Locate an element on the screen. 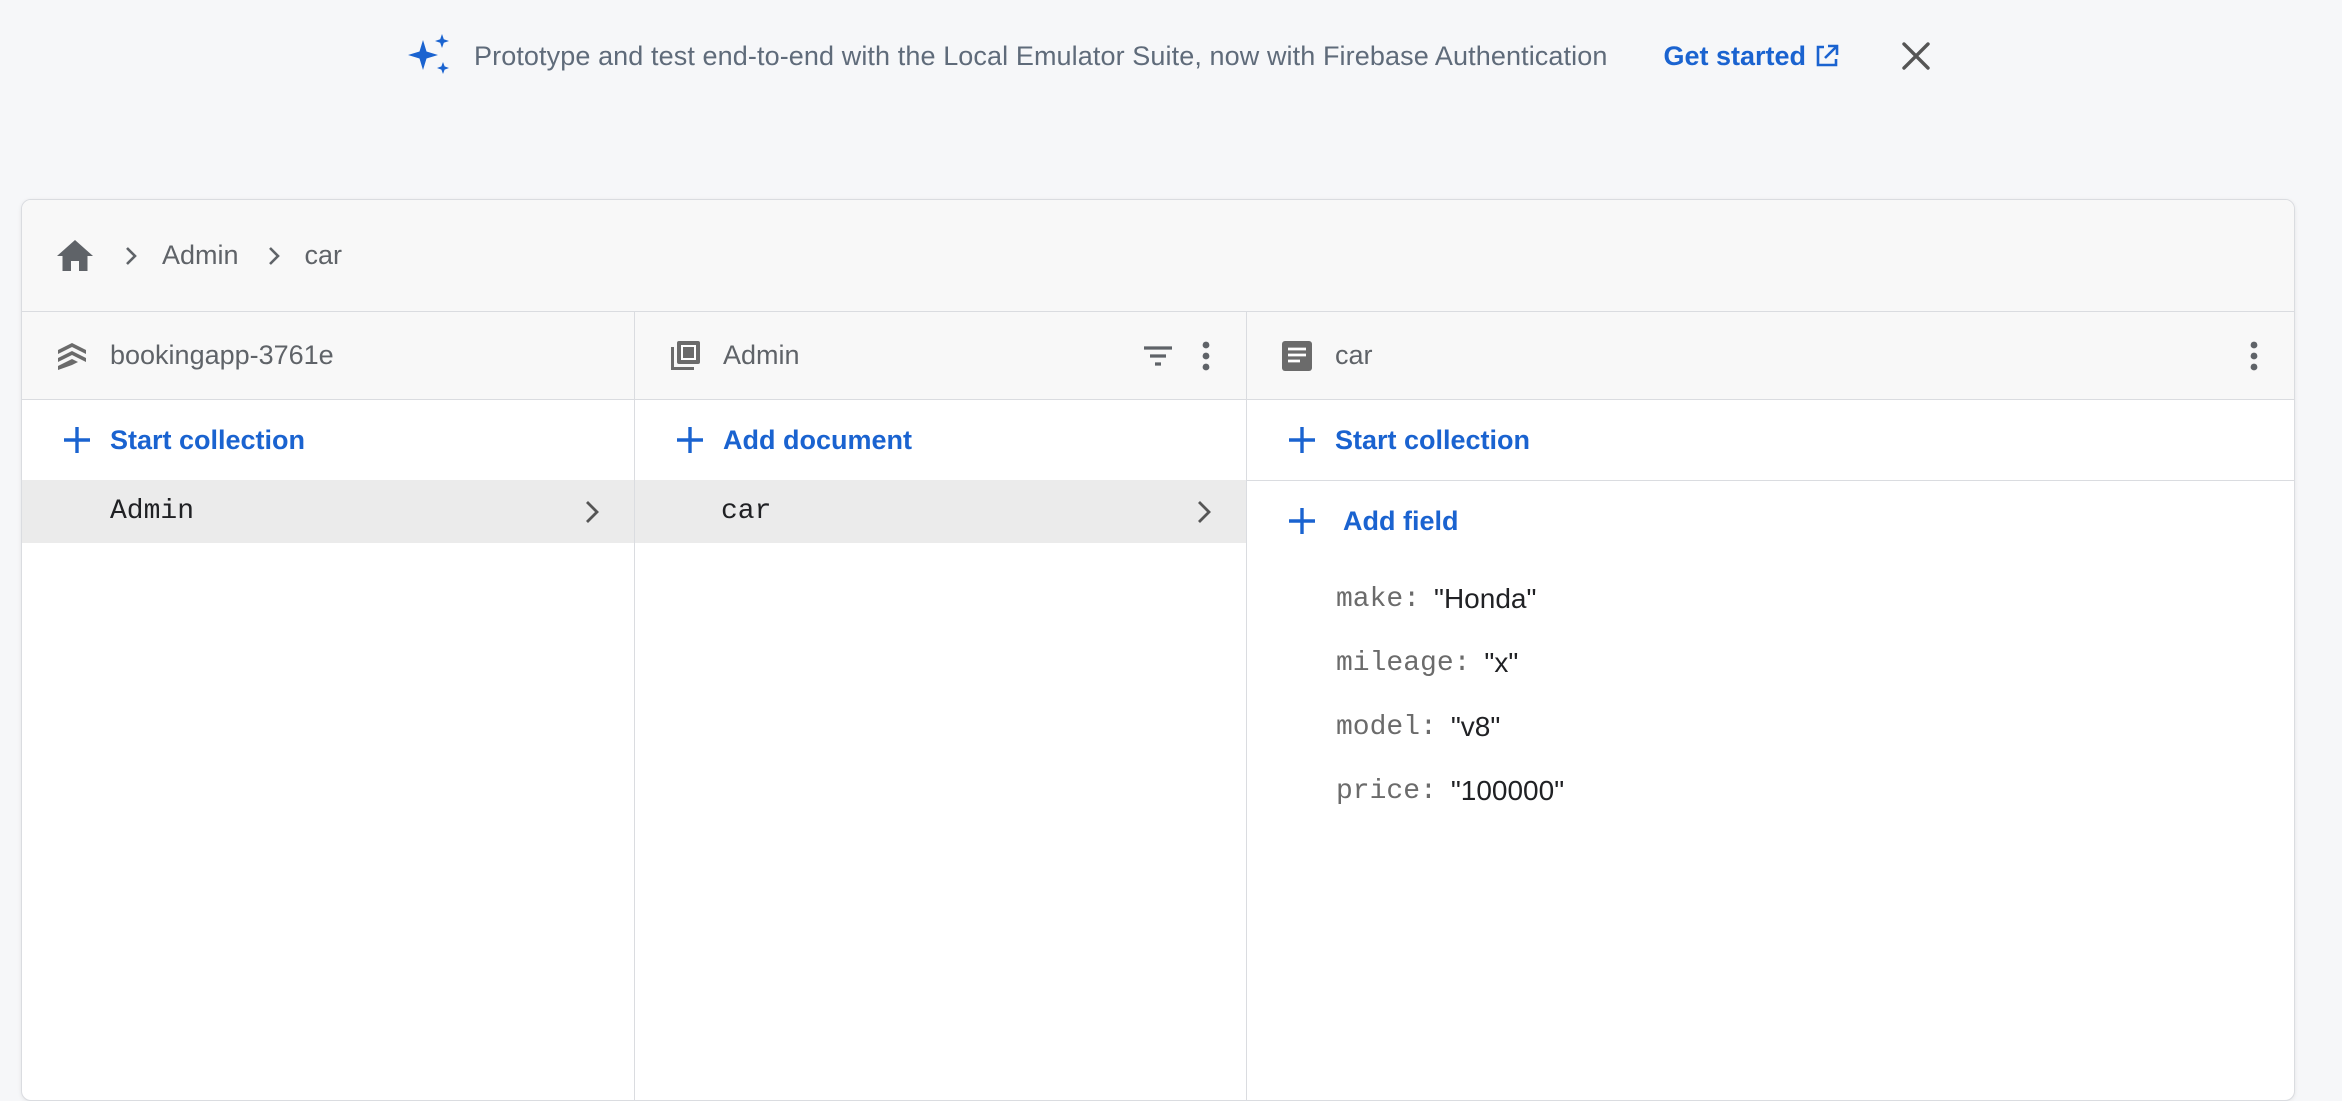 The image size is (2342, 1101). start-collection-button: Start collection is located at coordinates (328, 440).